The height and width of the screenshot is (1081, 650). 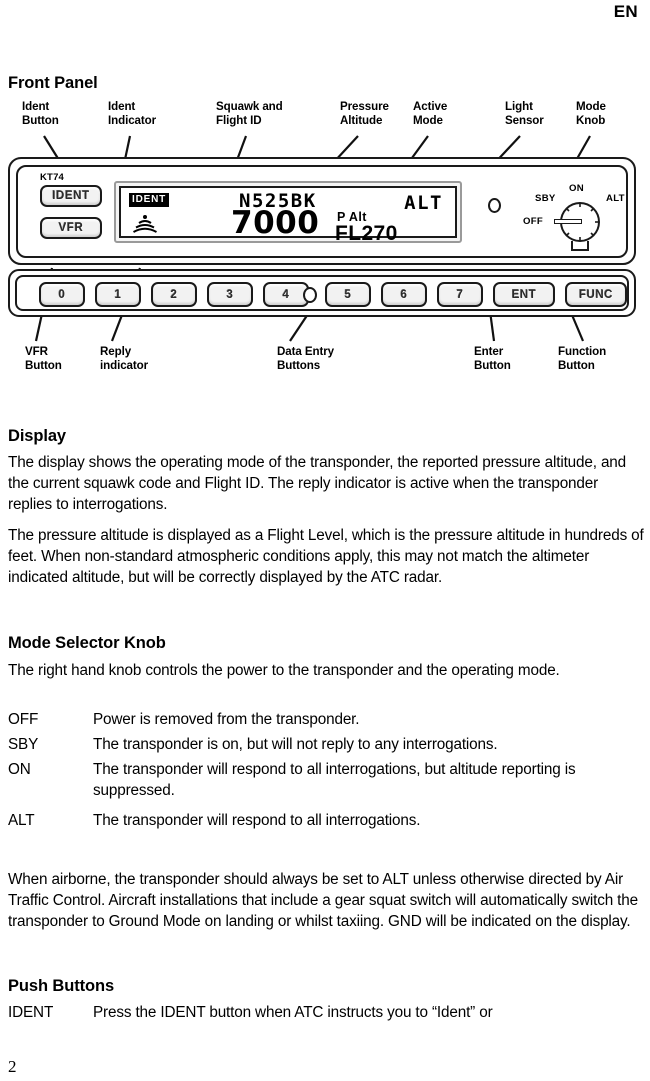 I want to click on light-sensor-icon, so click(x=494, y=205).